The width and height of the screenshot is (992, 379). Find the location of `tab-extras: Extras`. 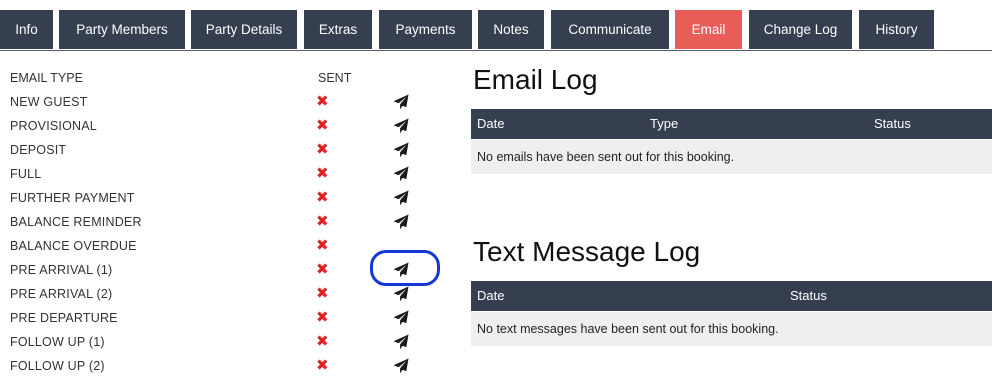

tab-extras: Extras is located at coordinates (338, 29).